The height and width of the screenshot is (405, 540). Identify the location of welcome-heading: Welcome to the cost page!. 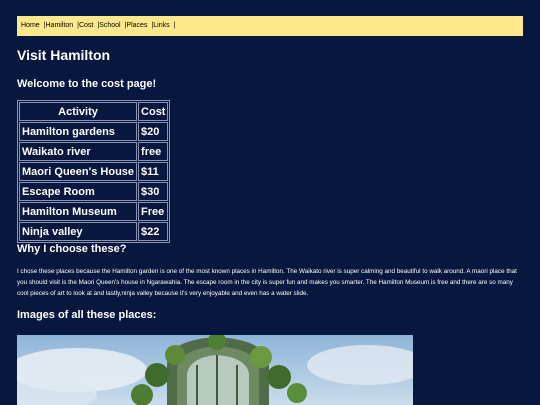
(87, 84).